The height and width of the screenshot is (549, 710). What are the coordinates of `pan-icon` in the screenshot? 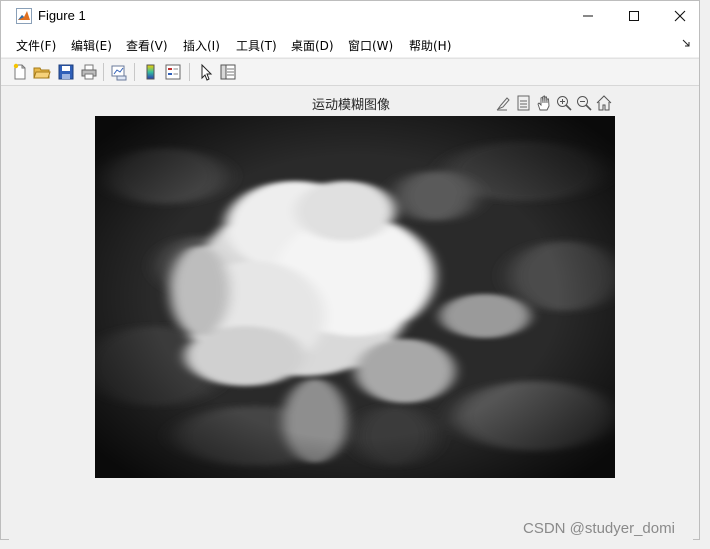 It's located at (544, 103).